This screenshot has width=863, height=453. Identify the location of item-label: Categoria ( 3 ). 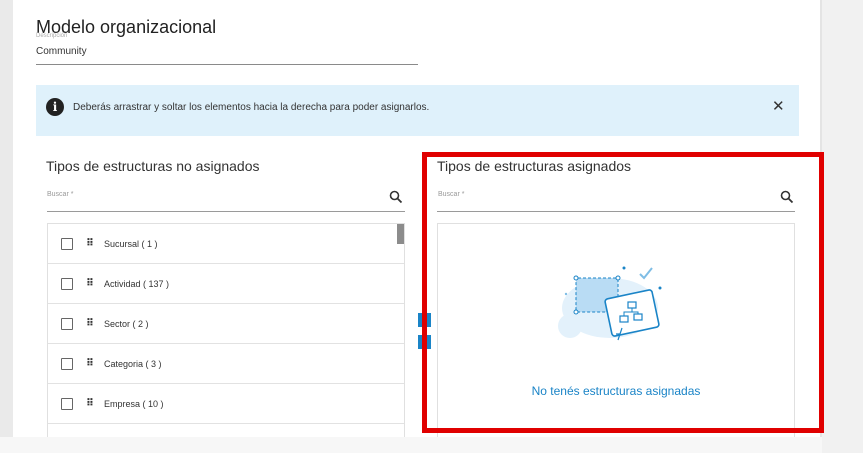
(133, 363).